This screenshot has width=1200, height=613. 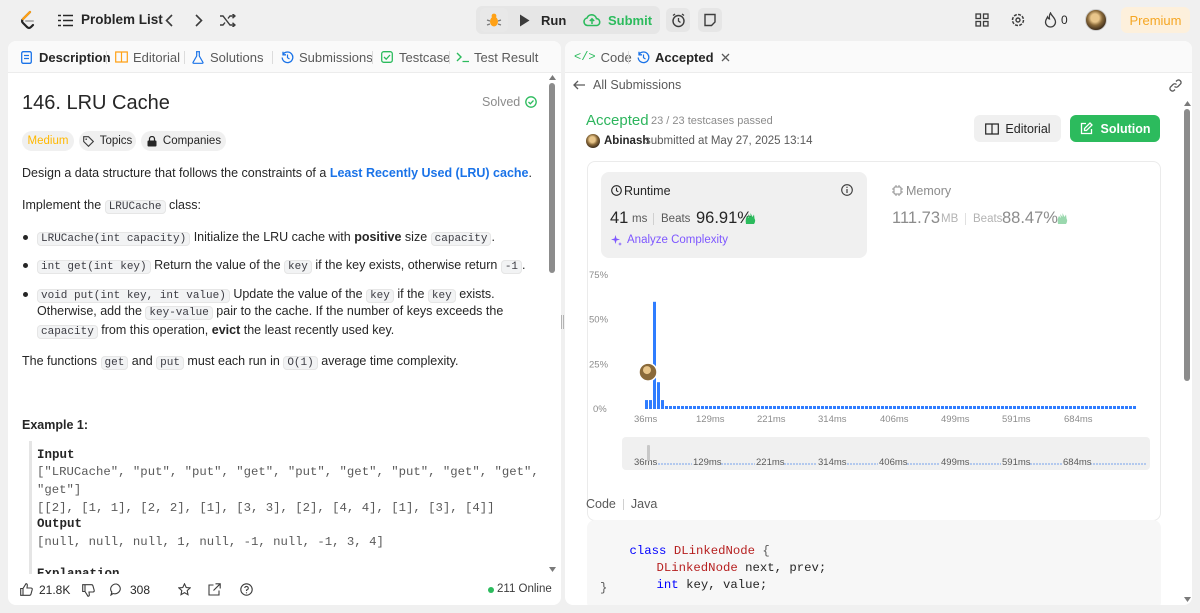 I want to click on tab-solutions: Solutions, so click(x=227, y=57).